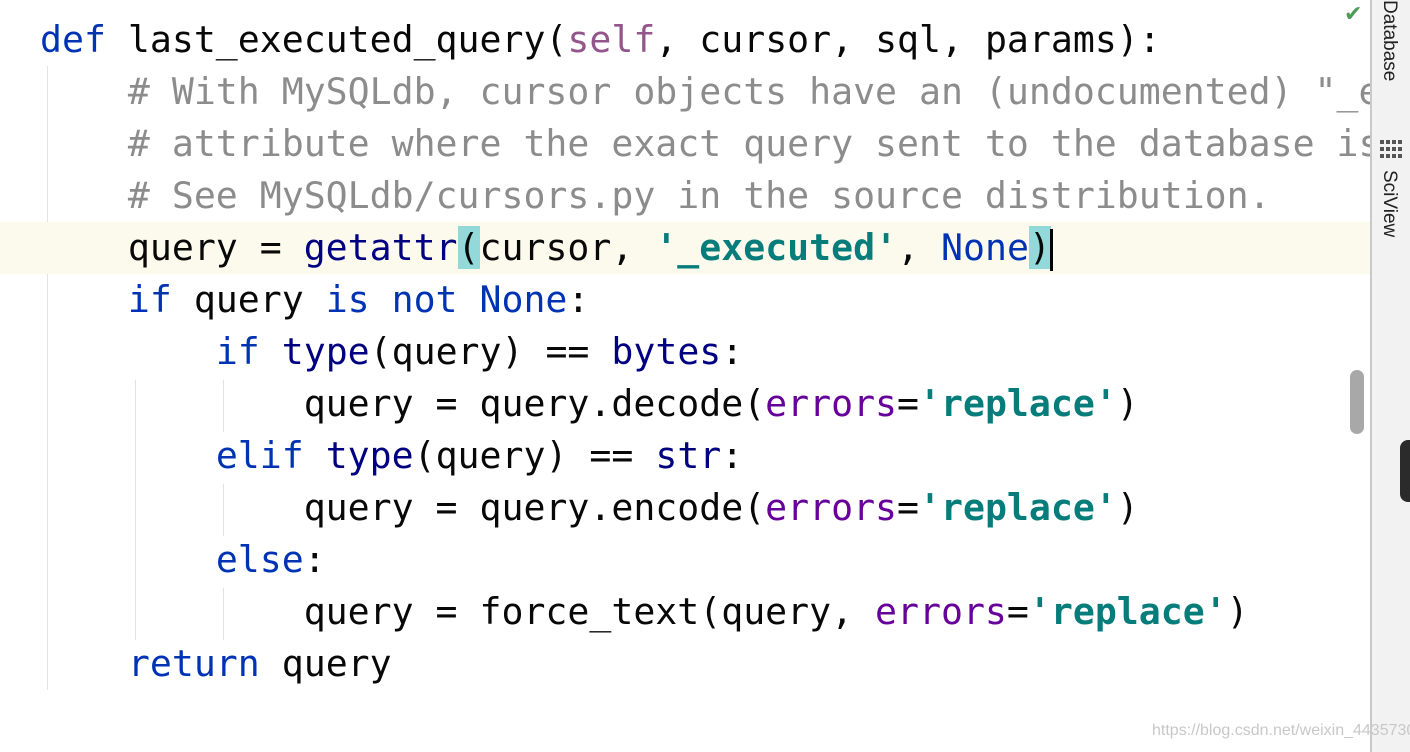 This screenshot has width=1410, height=752. Describe the element at coordinates (458, 611) in the screenshot. I see `code-token: query = force_text(query,` at that location.